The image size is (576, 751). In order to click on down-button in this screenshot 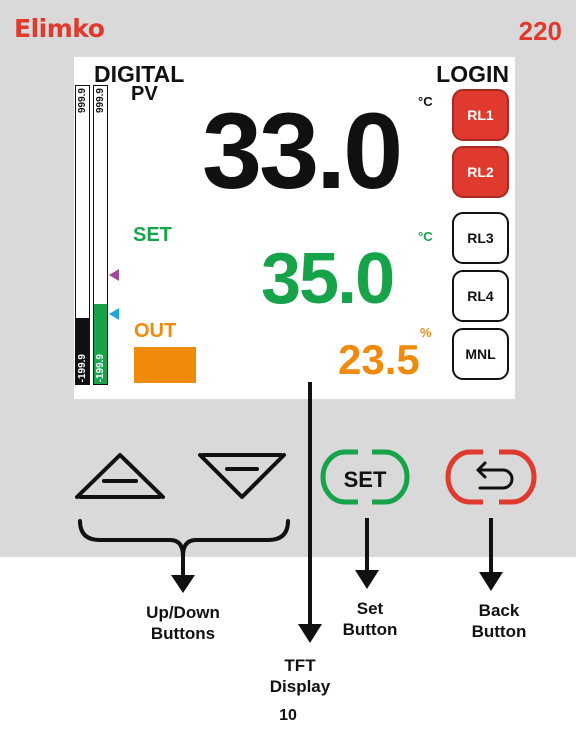, I will do `click(242, 476)`.